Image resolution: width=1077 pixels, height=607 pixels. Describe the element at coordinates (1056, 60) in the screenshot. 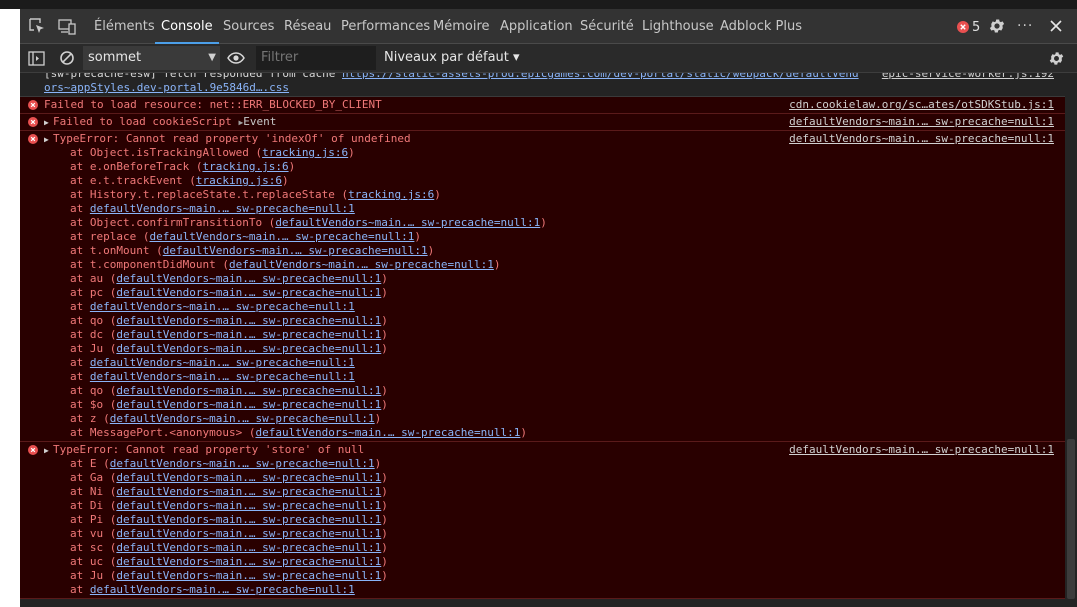

I see `console-settings-gear-icon` at that location.